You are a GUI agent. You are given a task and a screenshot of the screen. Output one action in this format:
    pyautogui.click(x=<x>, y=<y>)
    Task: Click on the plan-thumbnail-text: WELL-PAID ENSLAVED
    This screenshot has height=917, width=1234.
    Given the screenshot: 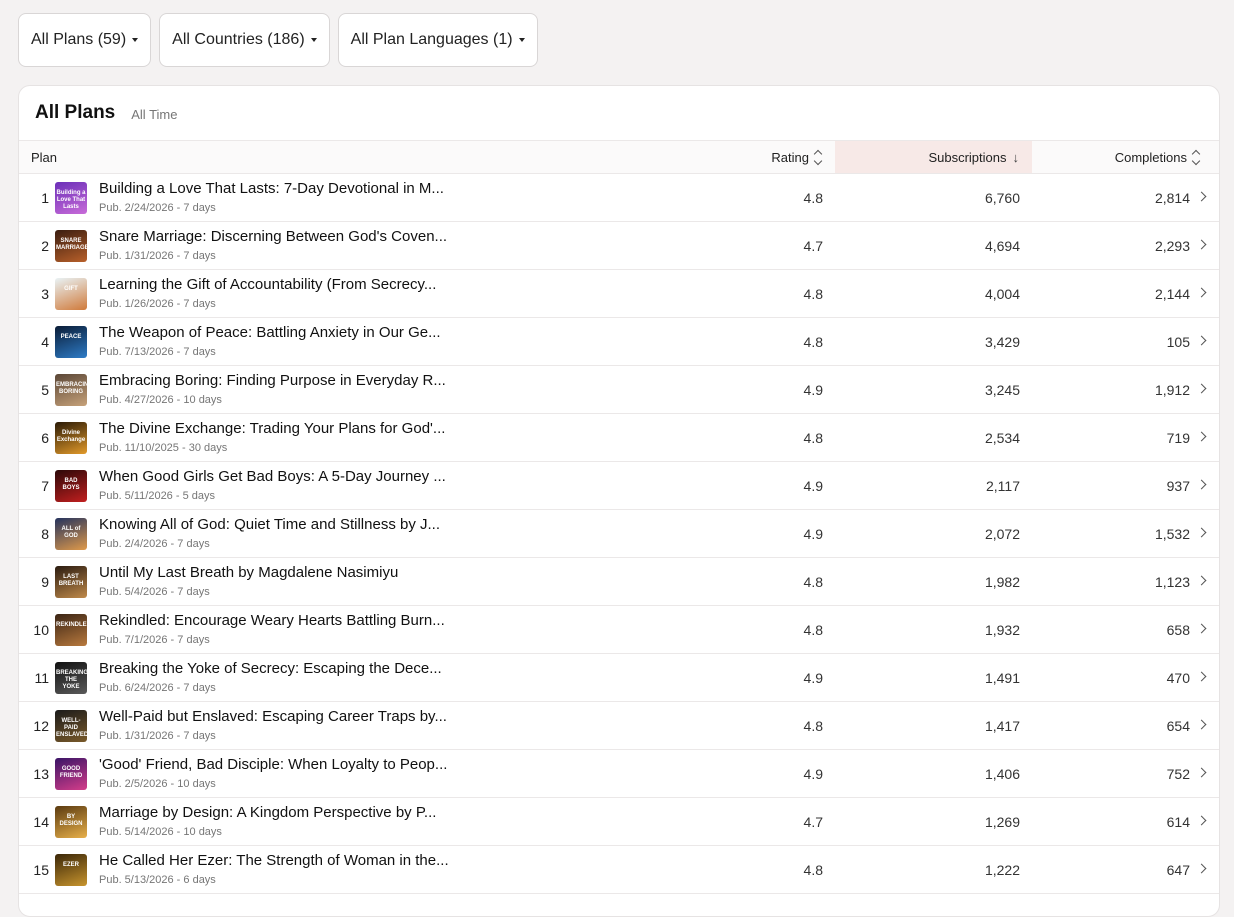 What is the action you would take?
    pyautogui.click(x=71, y=728)
    